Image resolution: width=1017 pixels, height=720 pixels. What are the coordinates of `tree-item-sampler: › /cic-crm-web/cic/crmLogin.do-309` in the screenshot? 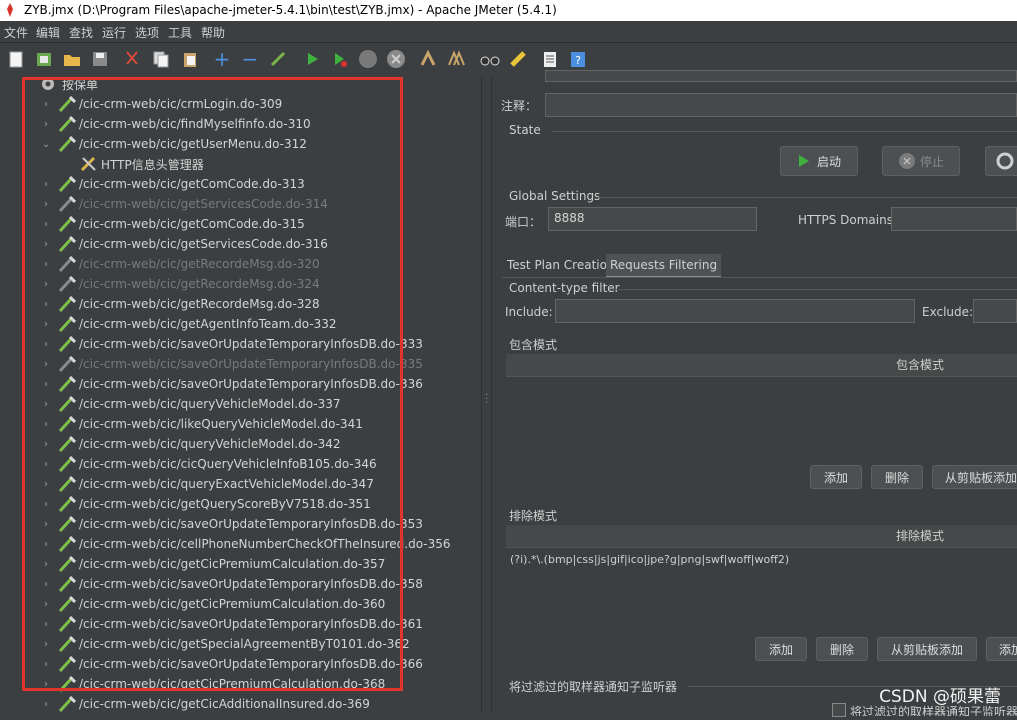 It's located at (161, 104).